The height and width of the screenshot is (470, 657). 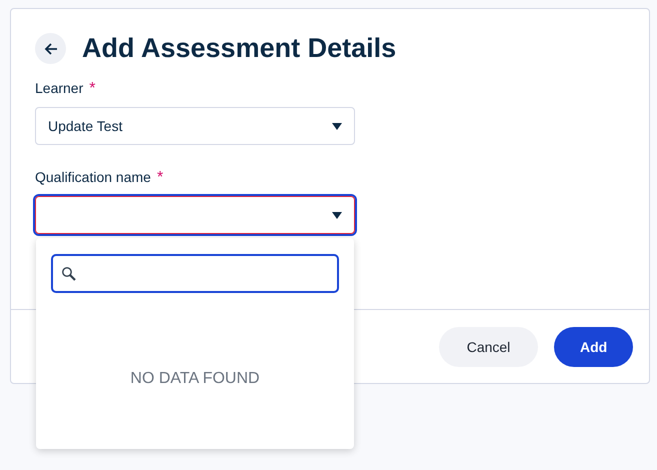 I want to click on dialog-title: Add Assessment Details, so click(x=239, y=48).